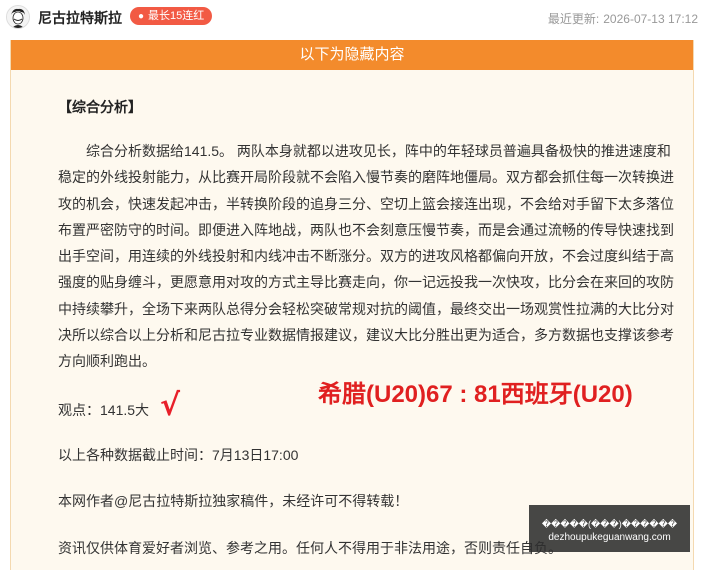 Image resolution: width=702 pixels, height=570 pixels. Describe the element at coordinates (178, 455) in the screenshot. I see `data-deadline: 以上各种数据截止时间：7月13日17:00` at that location.